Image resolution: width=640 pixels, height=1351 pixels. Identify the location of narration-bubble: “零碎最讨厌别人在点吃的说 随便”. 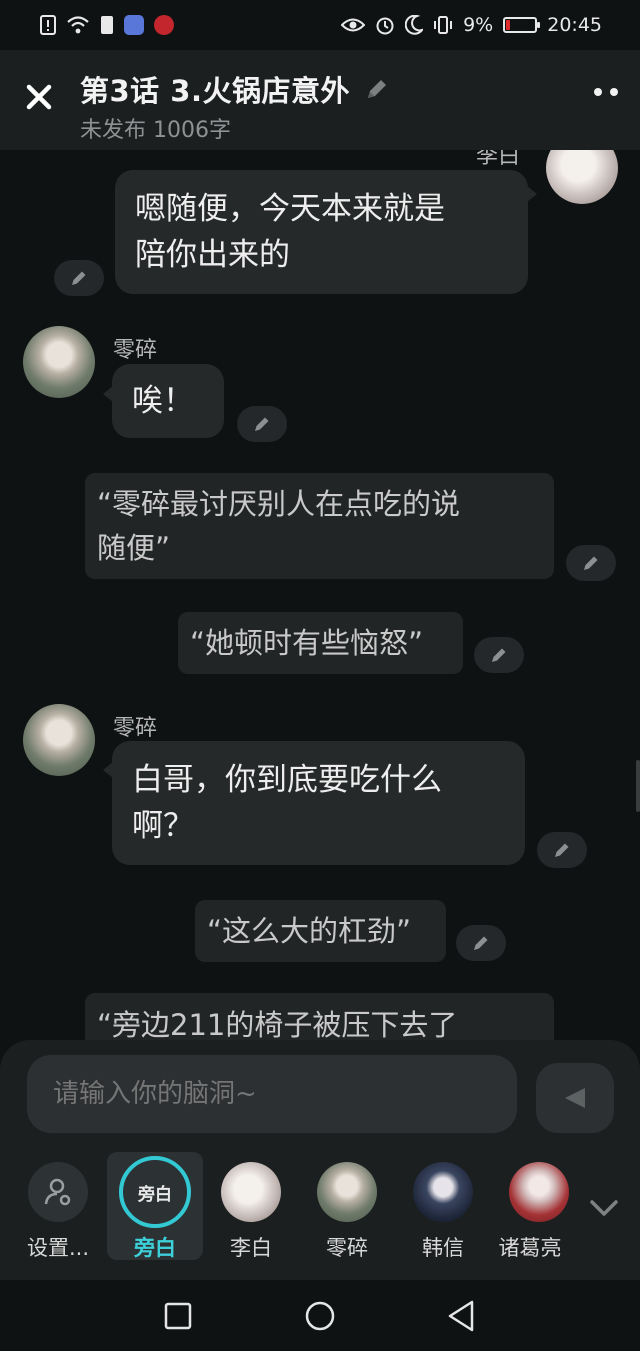
(319, 526).